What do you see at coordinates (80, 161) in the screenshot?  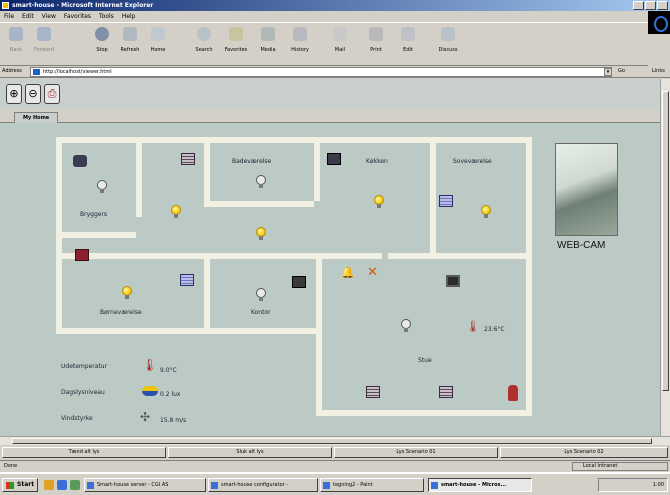 I see `washing-machine-icon` at bounding box center [80, 161].